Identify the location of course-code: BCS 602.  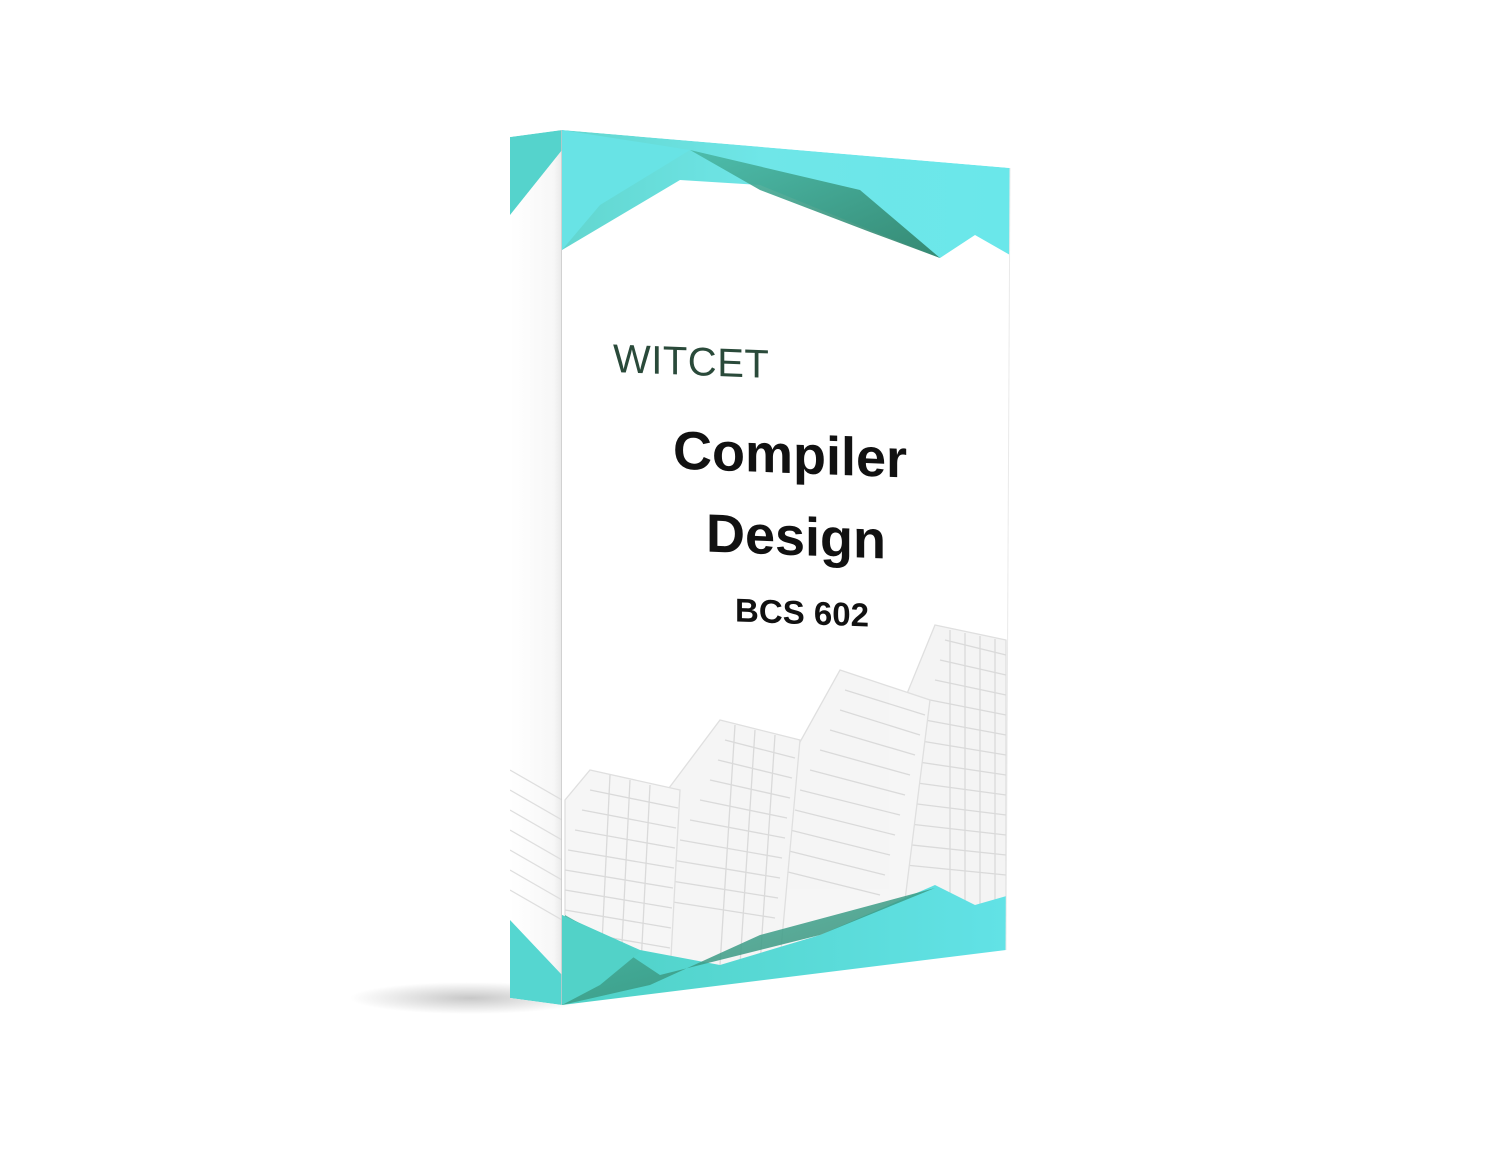
(802, 612).